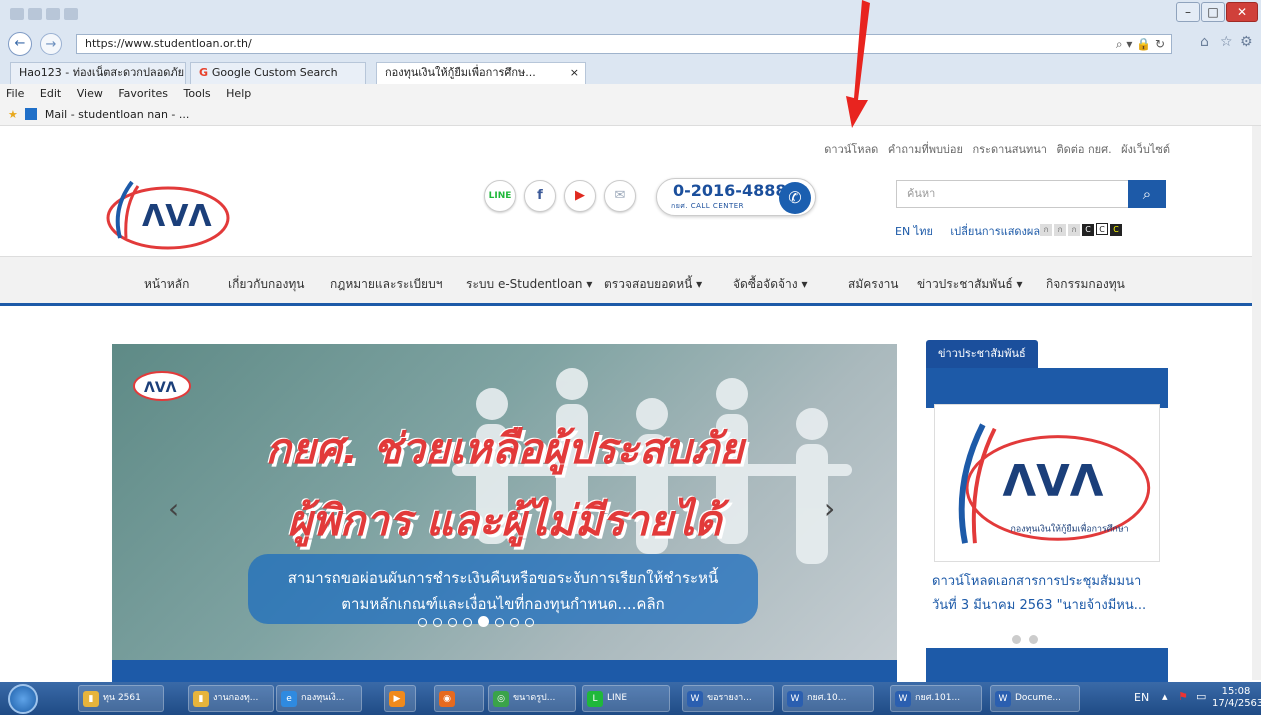 The height and width of the screenshot is (715, 1261). Describe the element at coordinates (504, 520) in the screenshot. I see `banner-headline-2: ผู้พิการ และผู้ไม่มีรายได้` at that location.